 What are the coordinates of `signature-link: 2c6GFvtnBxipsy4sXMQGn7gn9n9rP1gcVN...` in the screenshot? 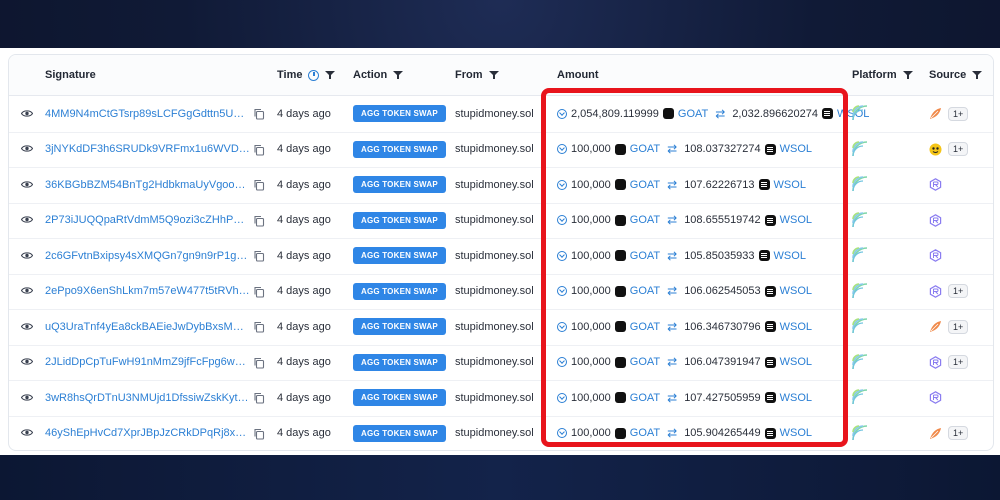 It's located at (148, 255).